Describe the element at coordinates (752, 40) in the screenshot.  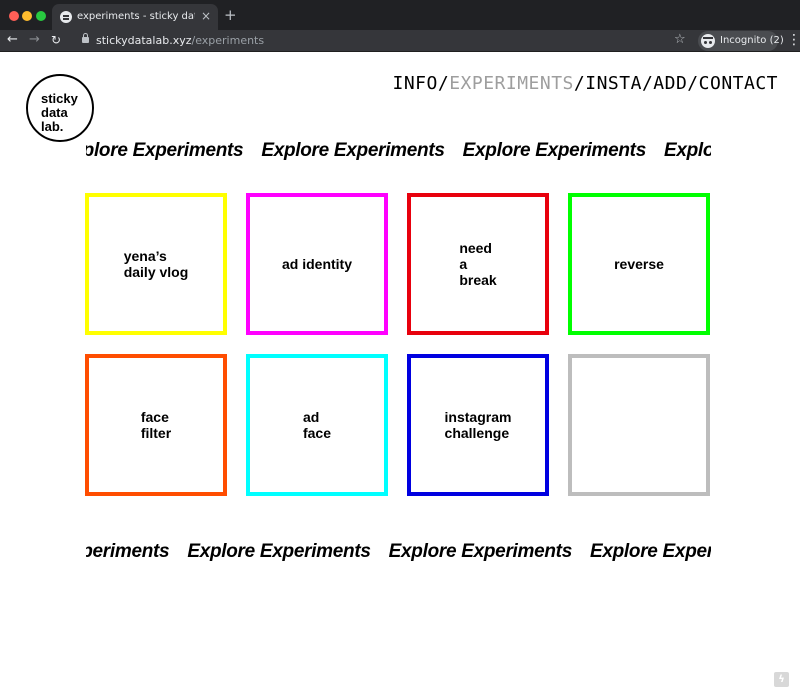
I see `incognito-label: Incognito (2)` at that location.